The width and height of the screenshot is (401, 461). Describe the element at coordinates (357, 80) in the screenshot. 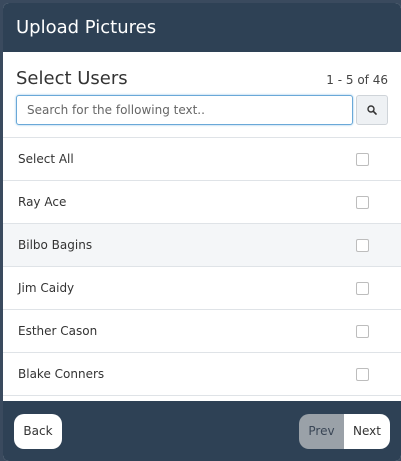

I see `result-count: 1 - 5 of 46` at that location.